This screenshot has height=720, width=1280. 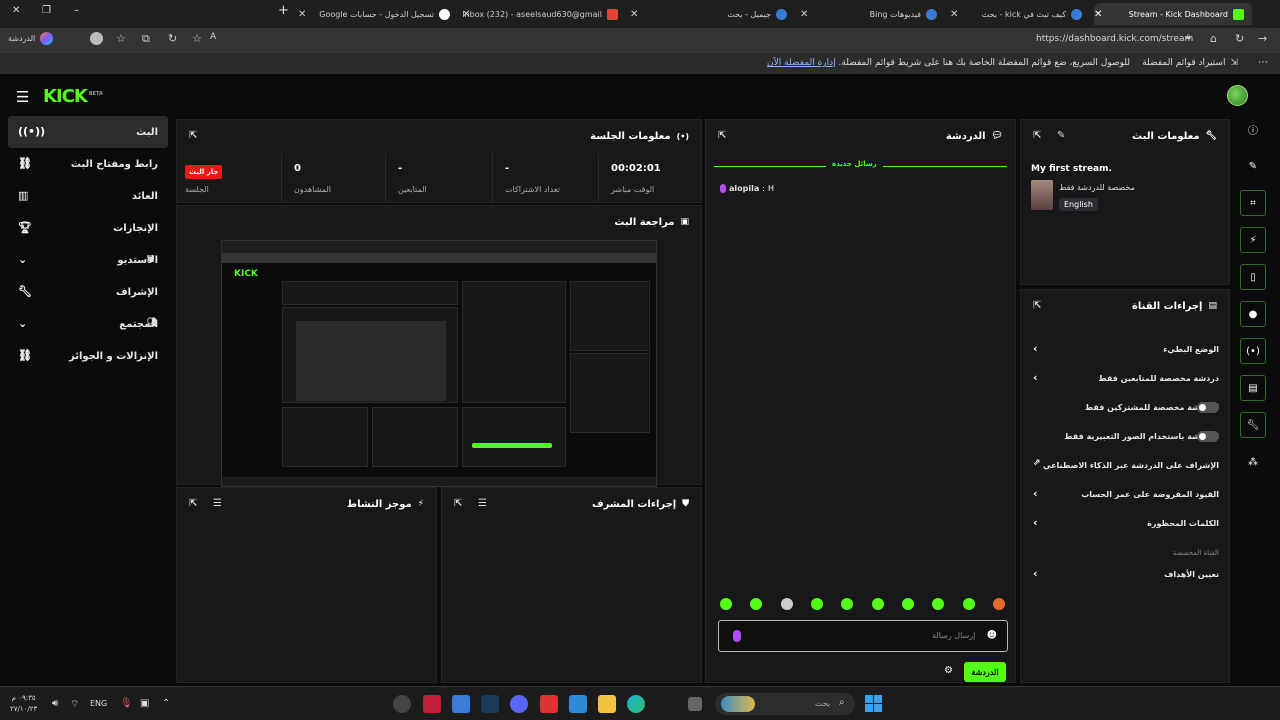 What do you see at coordinates (88, 196) in the screenshot?
I see `sidebar-item-revenue: ▥ العائد` at bounding box center [88, 196].